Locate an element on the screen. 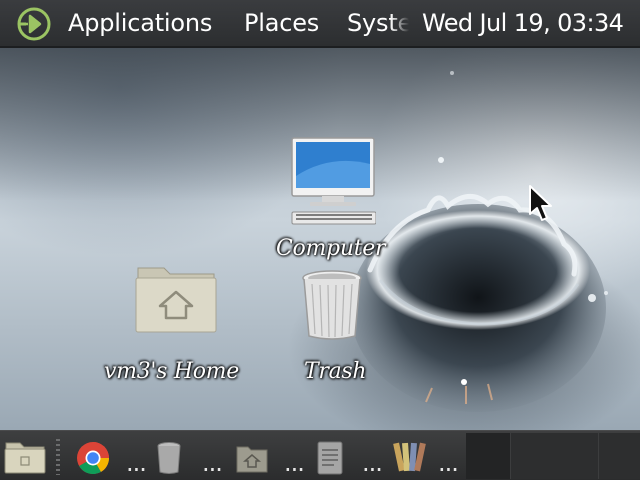  desktop-icon-label: Computer is located at coordinates (331, 248).